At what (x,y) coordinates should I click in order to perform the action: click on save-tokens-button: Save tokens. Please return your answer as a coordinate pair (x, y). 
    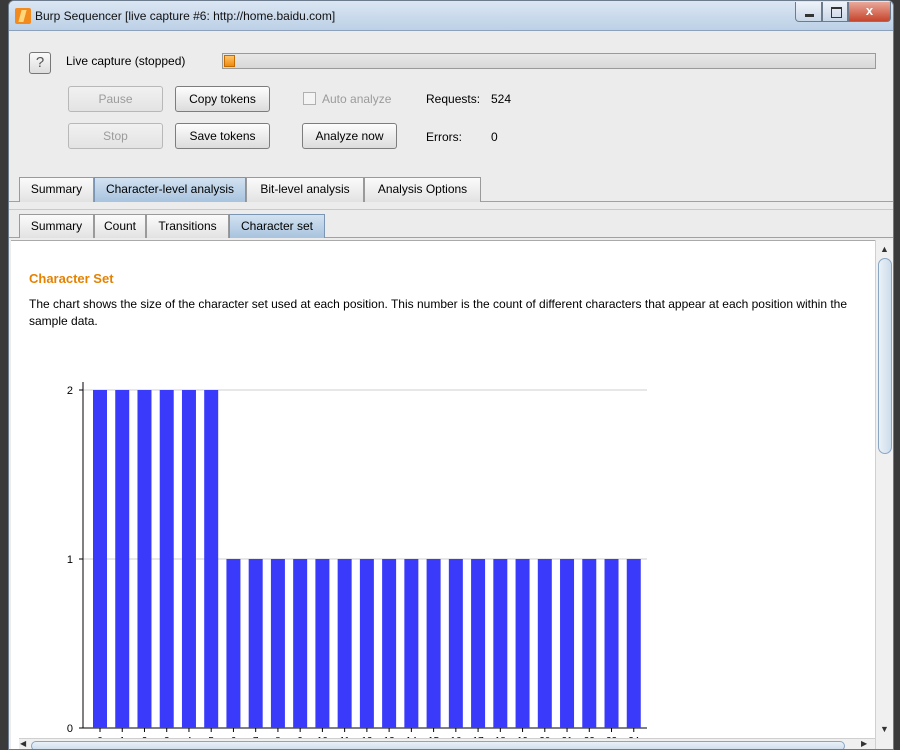
    Looking at the image, I should click on (222, 136).